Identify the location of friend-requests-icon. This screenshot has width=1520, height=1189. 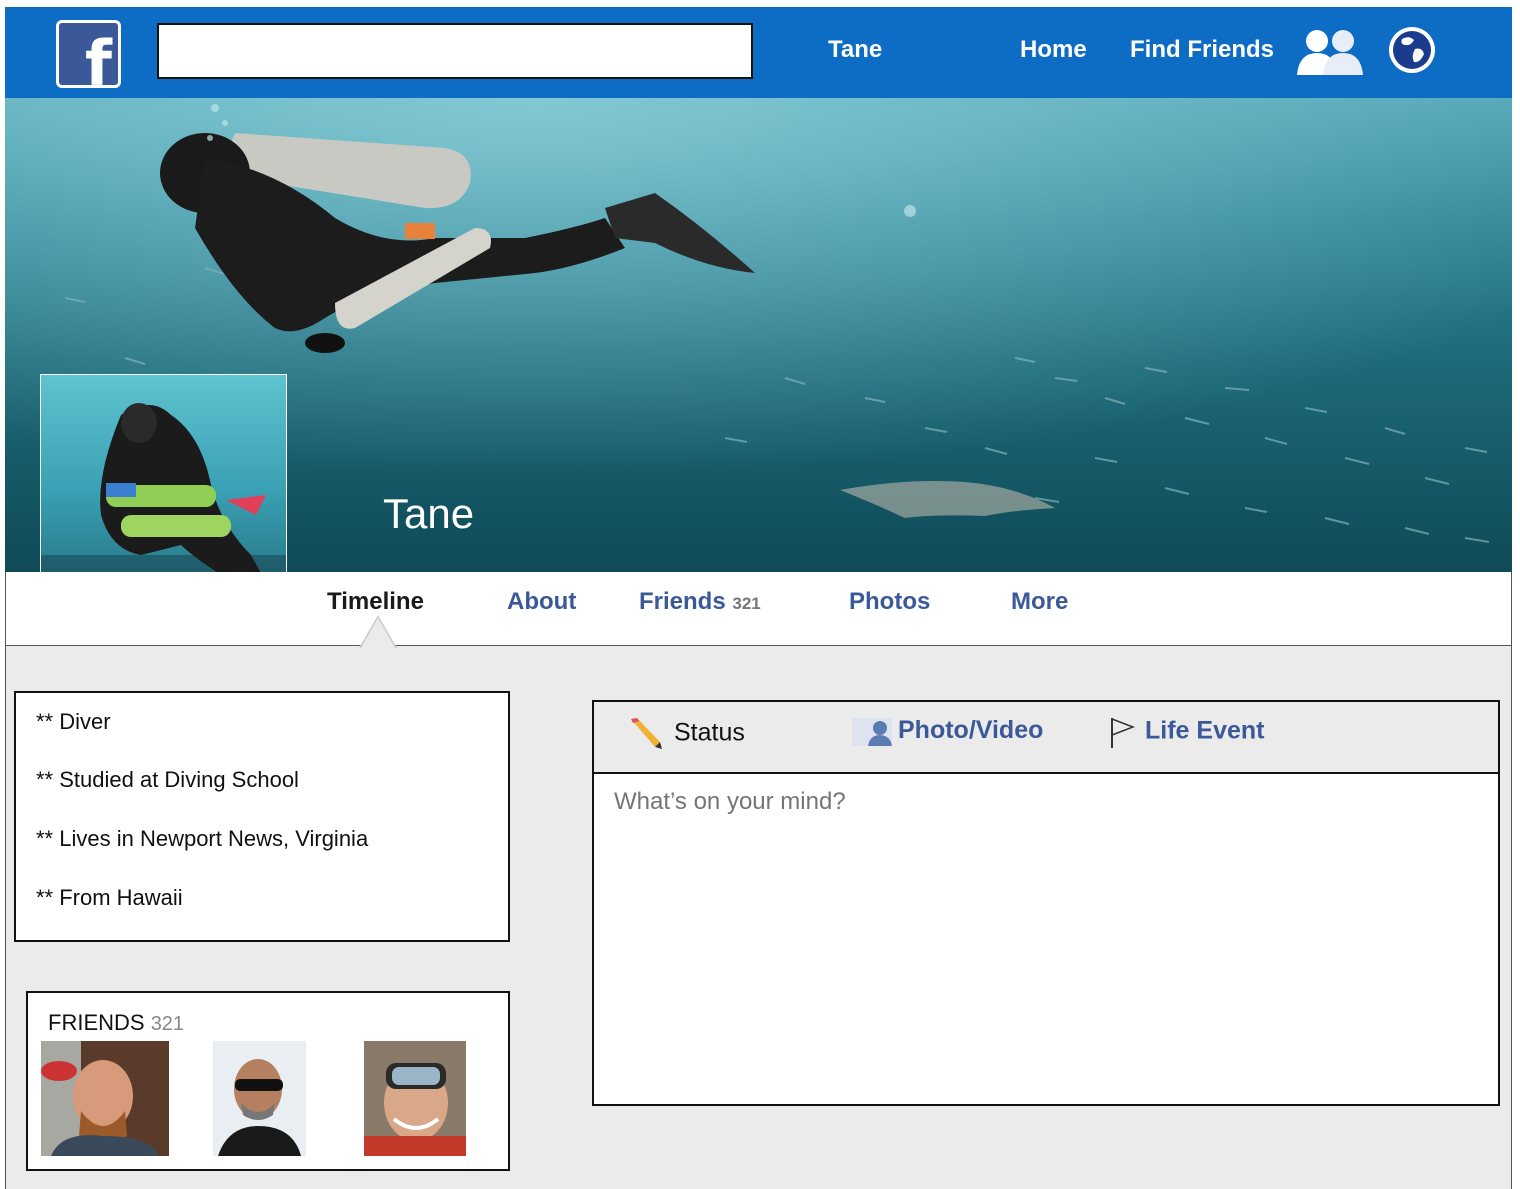
(1329, 50).